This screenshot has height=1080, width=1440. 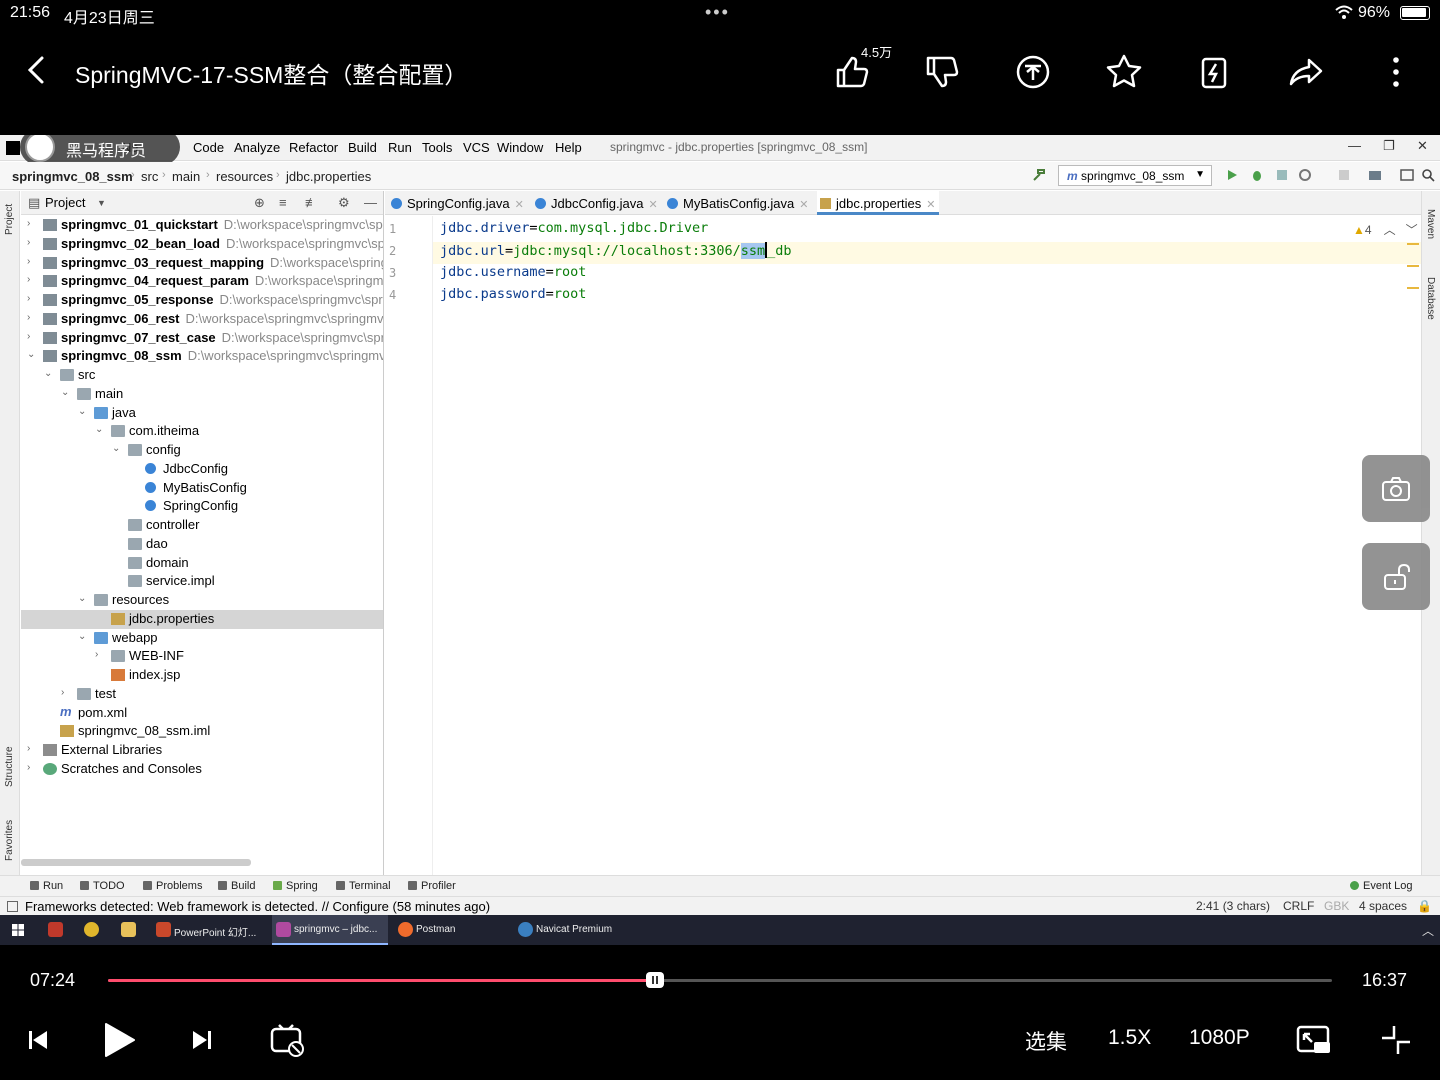 I want to click on tree-item-web-inf: › WEB-INF, so click(x=202, y=656).